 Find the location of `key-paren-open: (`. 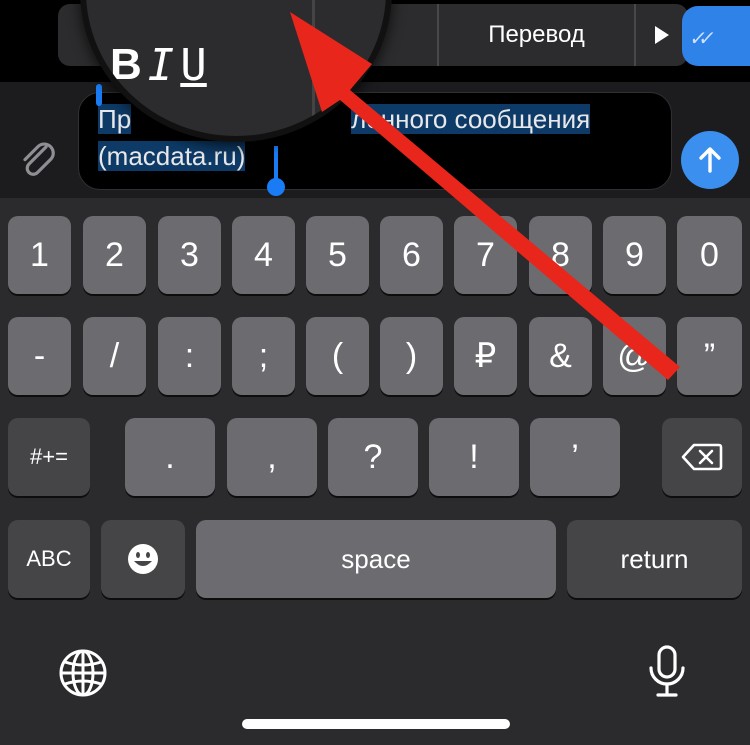

key-paren-open: ( is located at coordinates (337, 356).